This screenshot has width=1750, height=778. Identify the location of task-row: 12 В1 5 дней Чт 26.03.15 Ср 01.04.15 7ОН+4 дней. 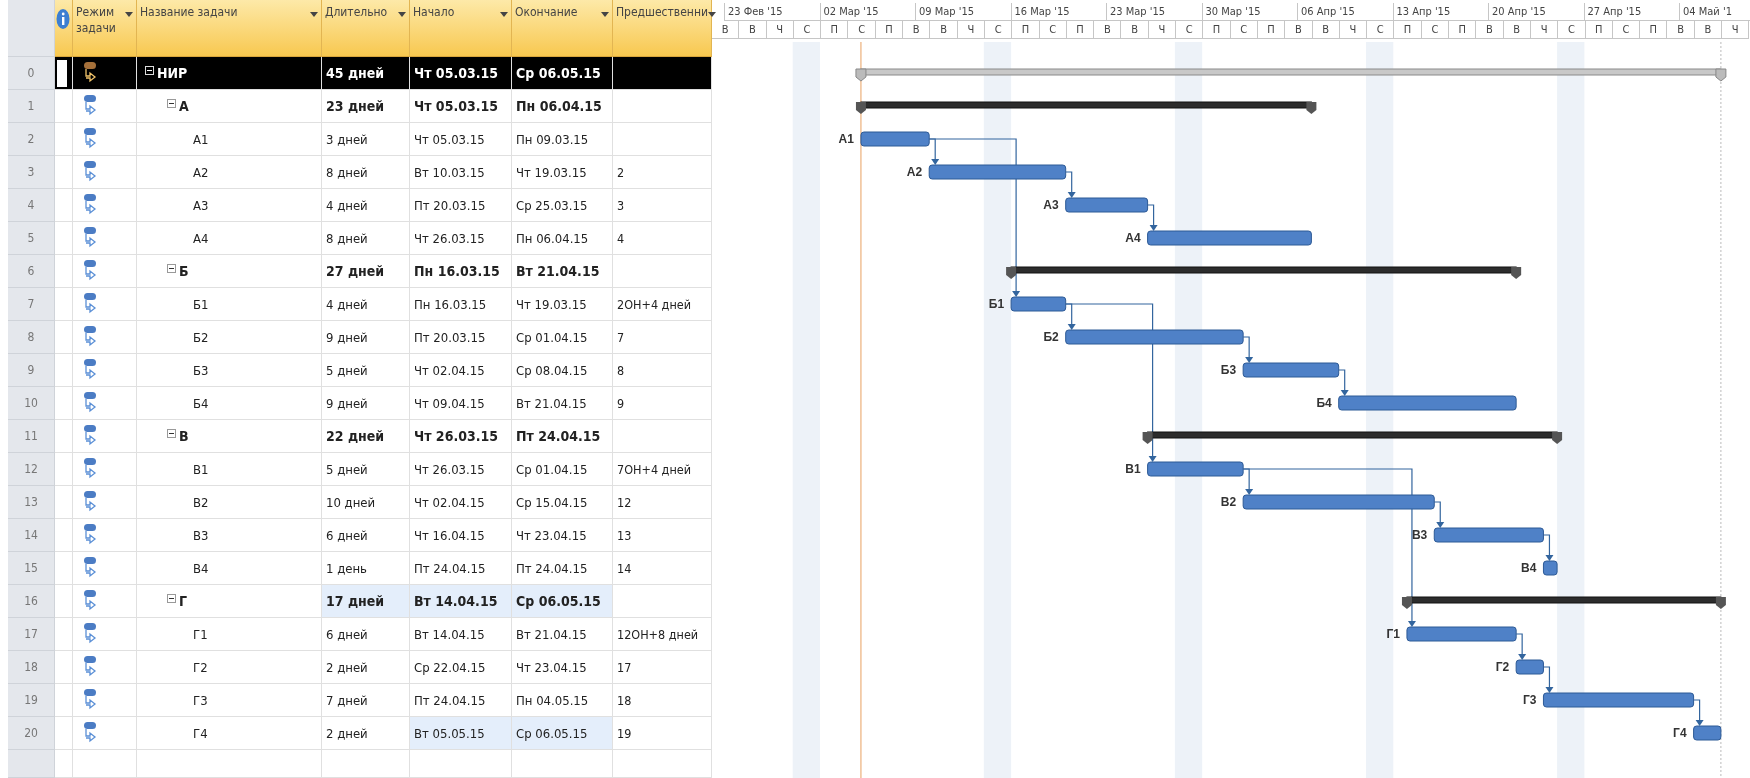
(360, 469).